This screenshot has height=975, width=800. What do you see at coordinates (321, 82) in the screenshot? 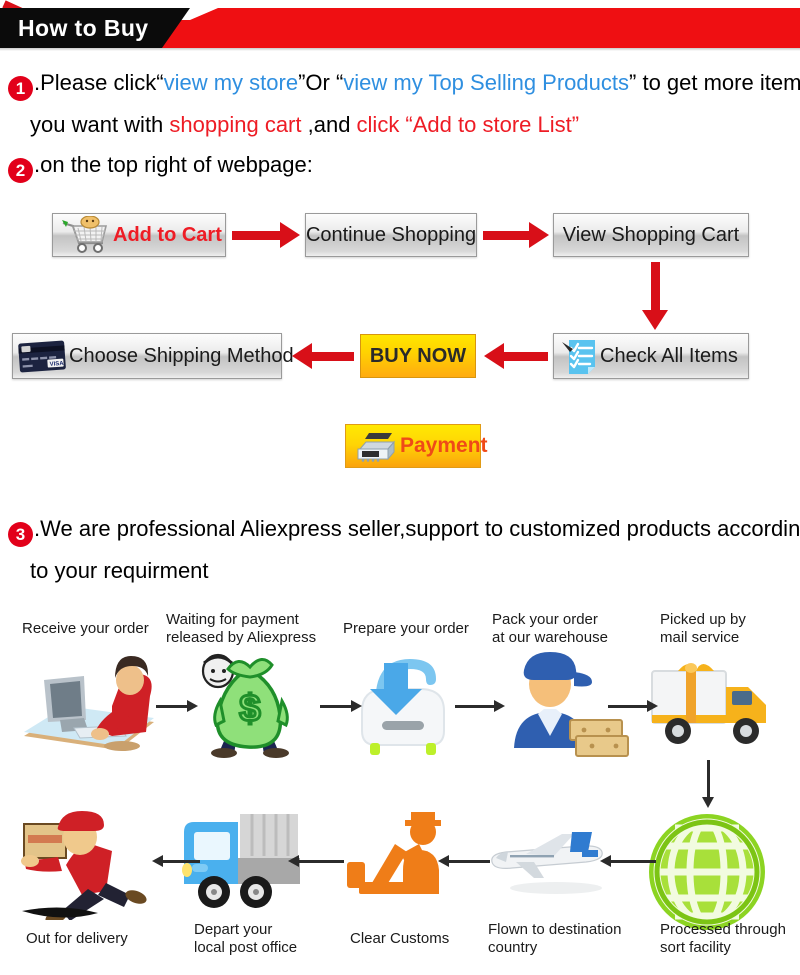
I see `step-1-text-part-2: ”Or “` at bounding box center [321, 82].